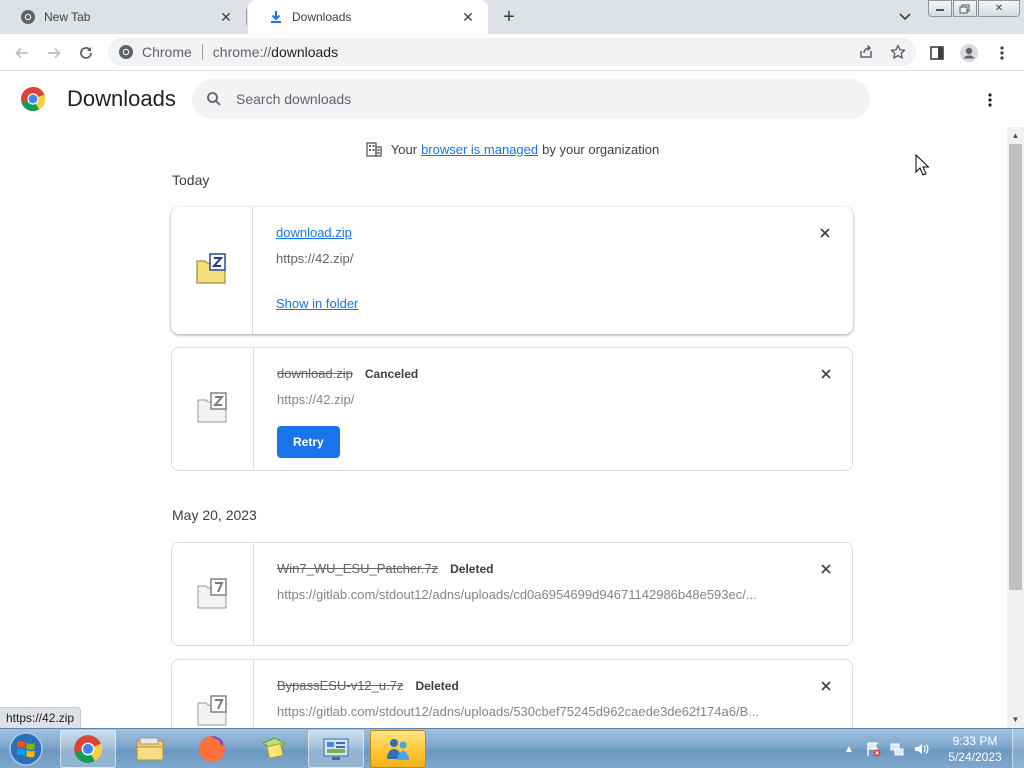 This screenshot has height=768, width=1024. I want to click on chrome-logo-icon, so click(33, 98).